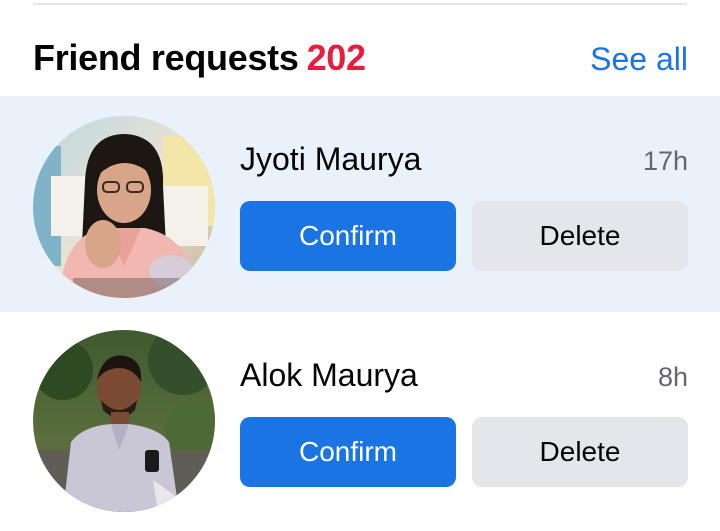  What do you see at coordinates (672, 377) in the screenshot?
I see `request-time: 8h` at bounding box center [672, 377].